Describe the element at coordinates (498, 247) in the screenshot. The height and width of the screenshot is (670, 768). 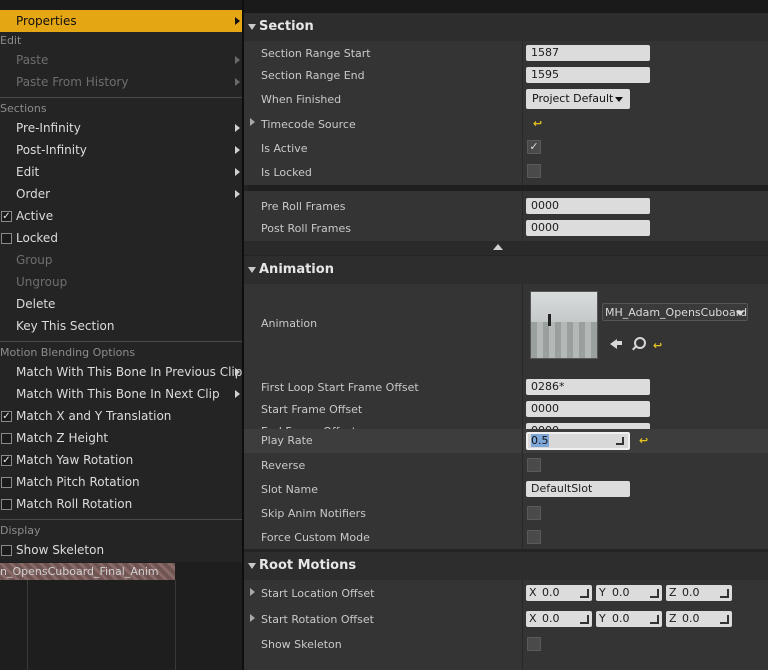
I see `collapse-up-icon` at that location.